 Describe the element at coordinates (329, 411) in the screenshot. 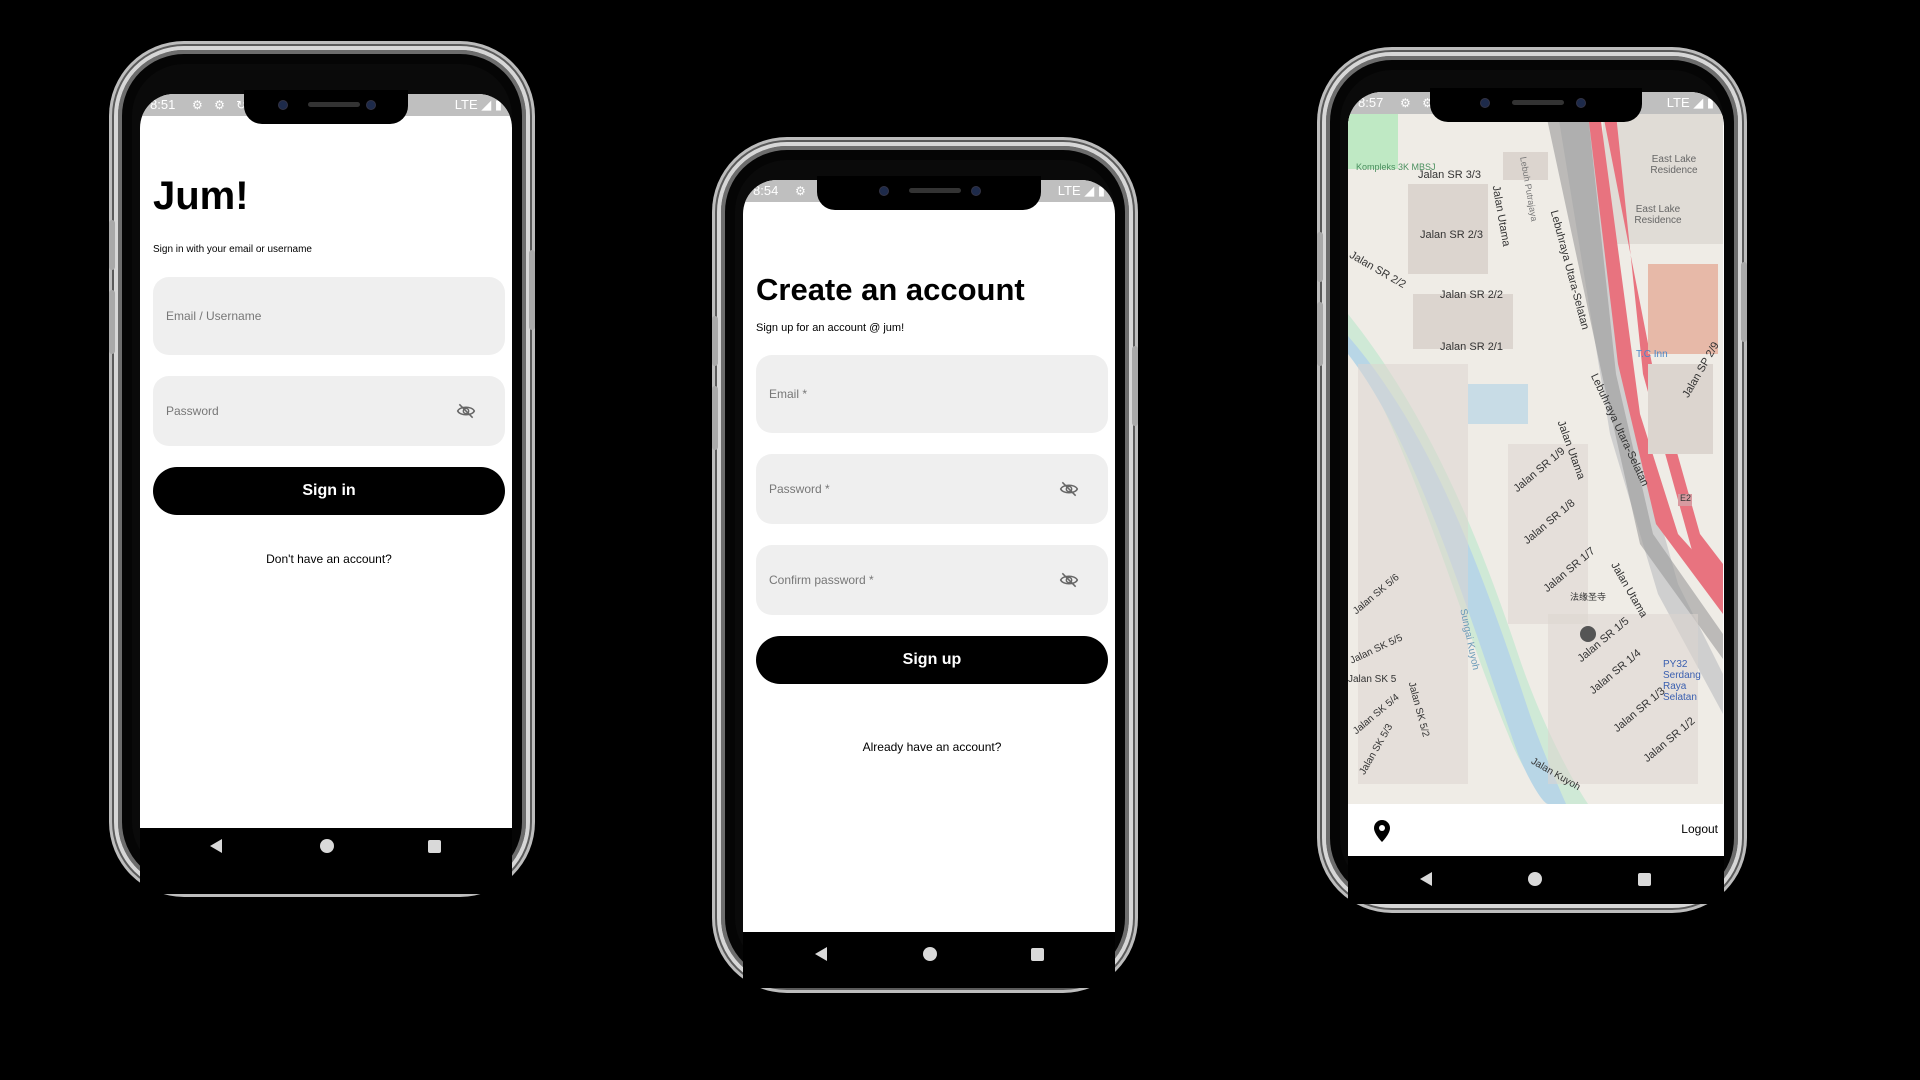

I see `password-field: Password` at that location.